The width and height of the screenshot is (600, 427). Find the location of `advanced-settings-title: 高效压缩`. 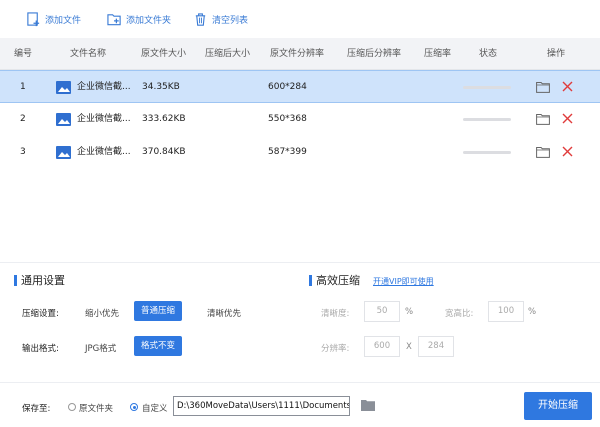

advanced-settings-title: 高效压缩 is located at coordinates (334, 280).